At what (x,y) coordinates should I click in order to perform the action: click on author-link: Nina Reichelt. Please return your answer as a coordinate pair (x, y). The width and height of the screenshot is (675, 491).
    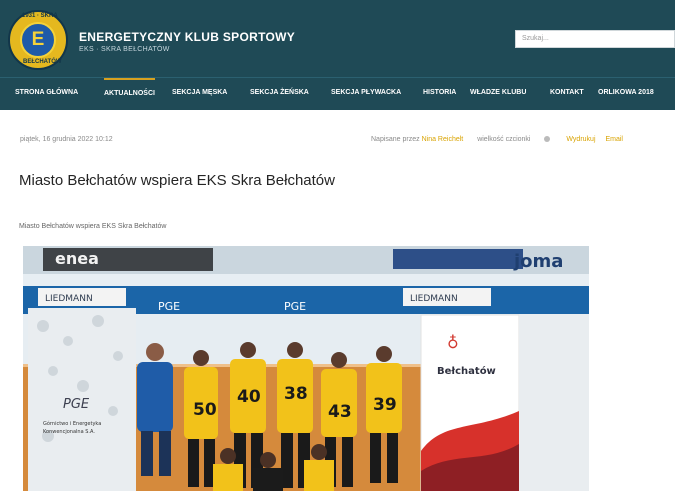
    Looking at the image, I should click on (443, 139).